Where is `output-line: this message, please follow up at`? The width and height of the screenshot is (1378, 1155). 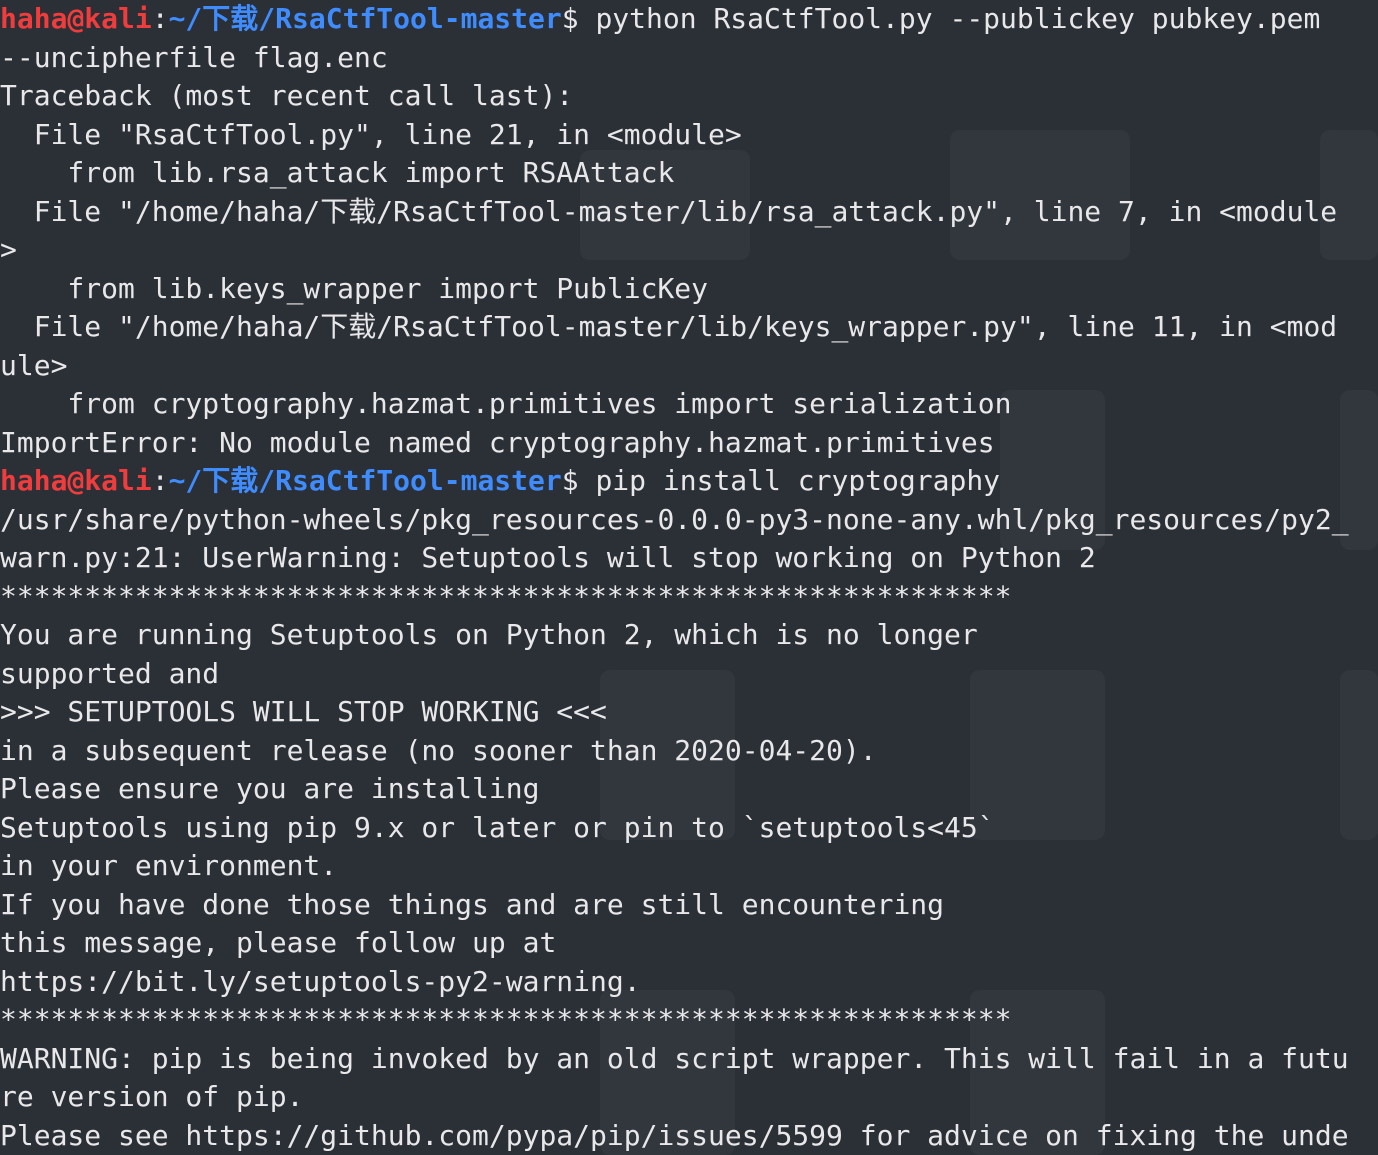
output-line: this message, please follow up at is located at coordinates (278, 942).